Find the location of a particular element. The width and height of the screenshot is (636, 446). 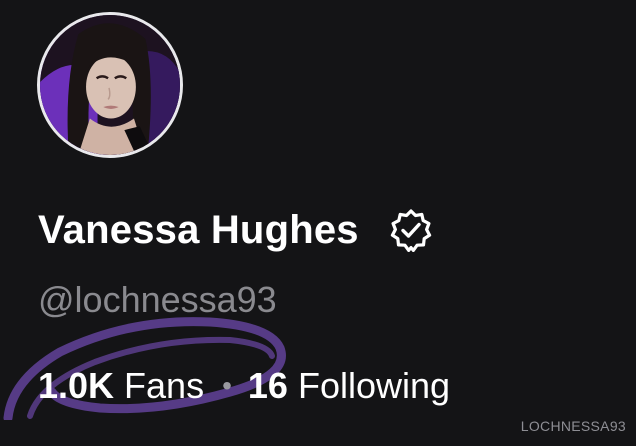

name-row: Vanessa Hughes is located at coordinates (235, 230).